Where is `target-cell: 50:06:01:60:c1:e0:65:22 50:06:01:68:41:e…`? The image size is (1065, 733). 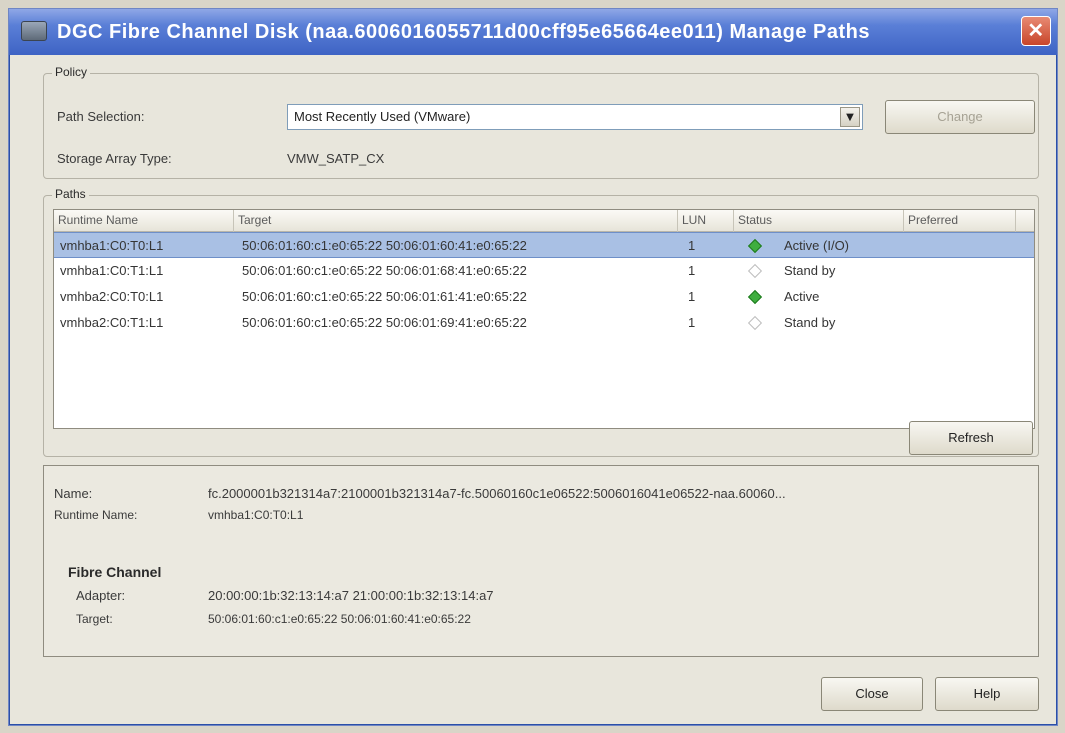
target-cell: 50:06:01:60:c1:e0:65:22 50:06:01:68:41:e… is located at coordinates (384, 270).